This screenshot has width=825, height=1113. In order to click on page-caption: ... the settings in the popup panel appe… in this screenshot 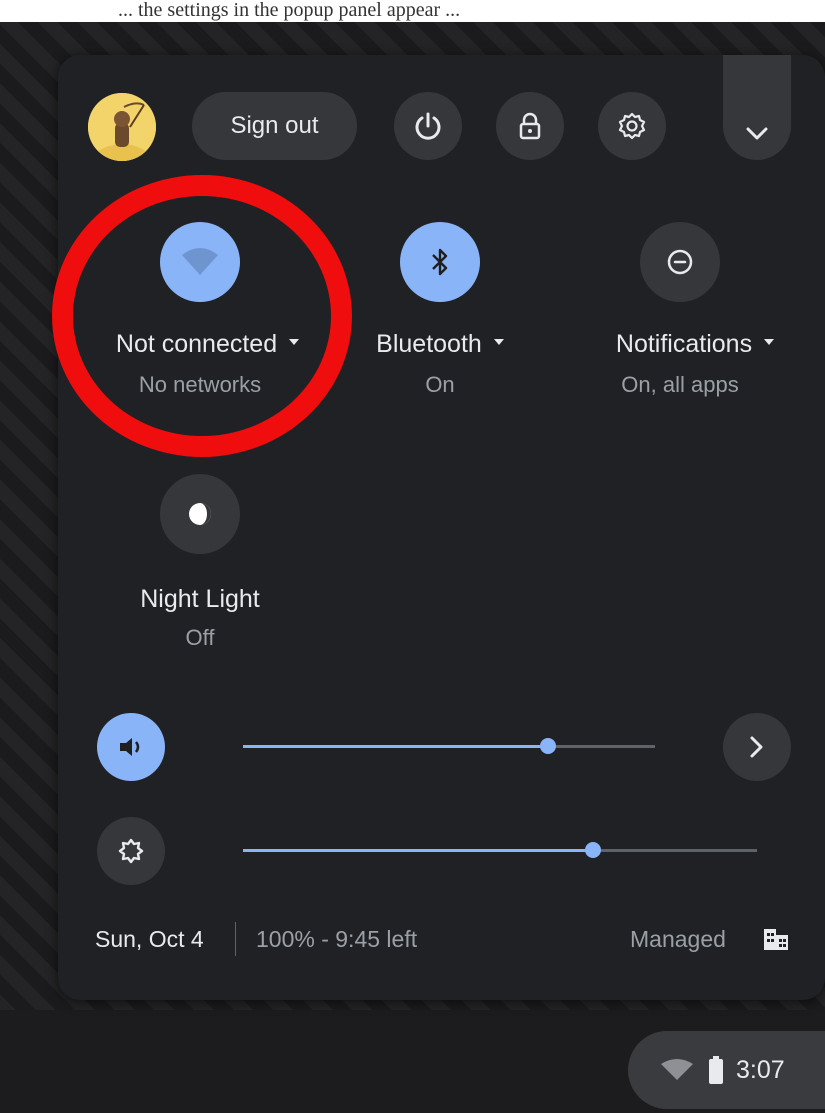, I will do `click(412, 11)`.